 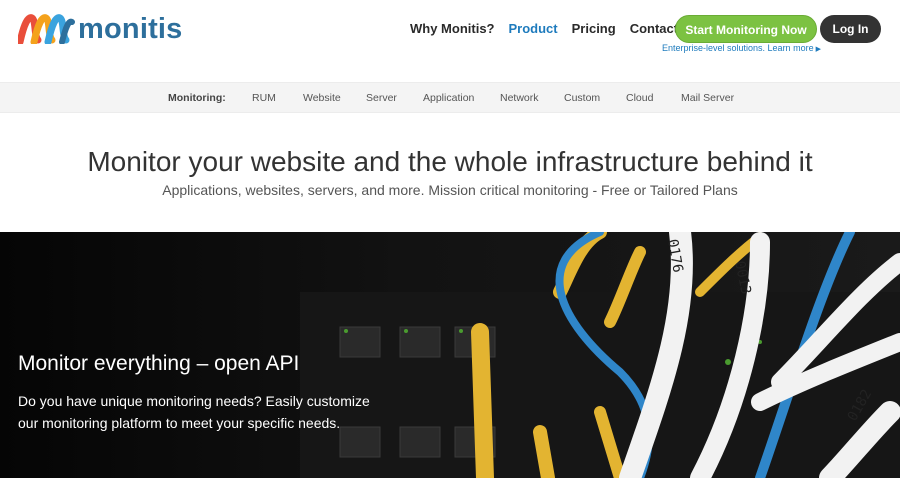 I want to click on start-monitoring-button: Start Monitoring Now, so click(x=746, y=29).